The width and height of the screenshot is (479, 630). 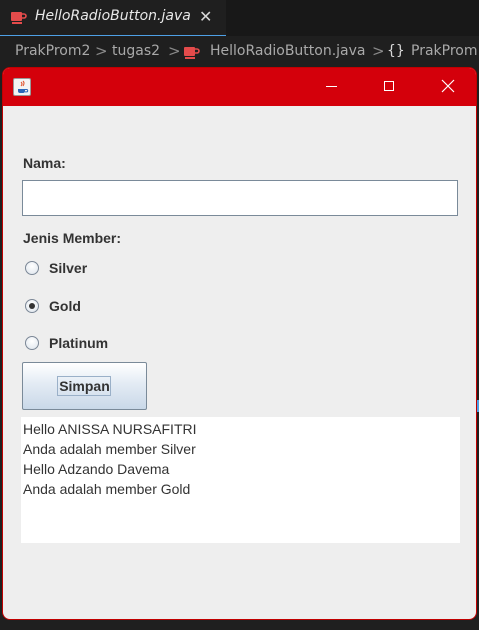 I want to click on window-titlebar, so click(x=239, y=87).